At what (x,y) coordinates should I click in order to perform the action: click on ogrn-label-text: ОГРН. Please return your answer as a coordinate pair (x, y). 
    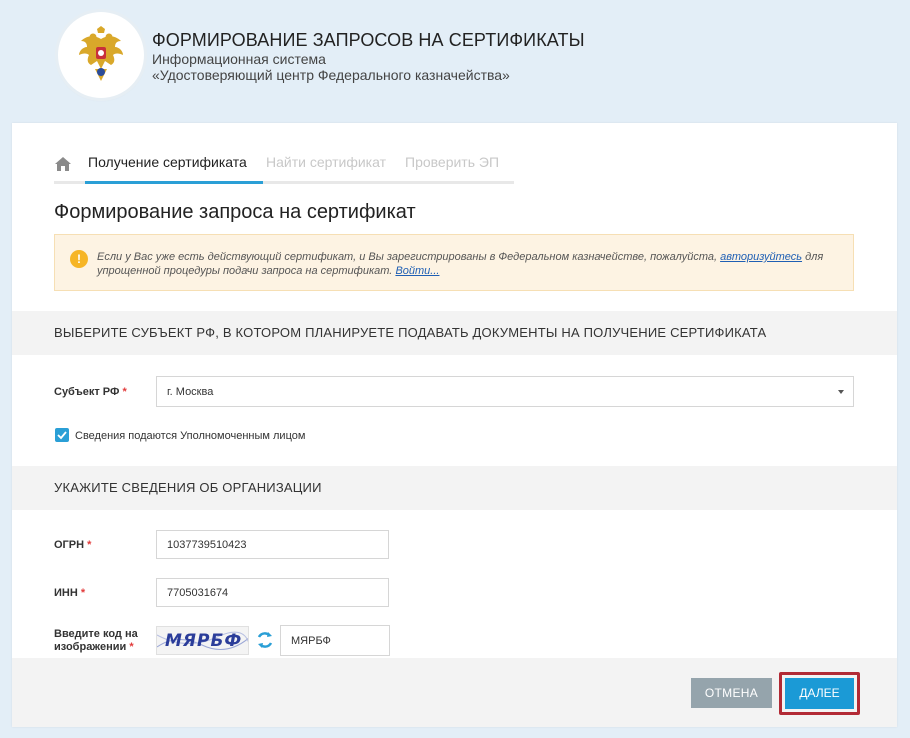
    Looking at the image, I should click on (69, 545).